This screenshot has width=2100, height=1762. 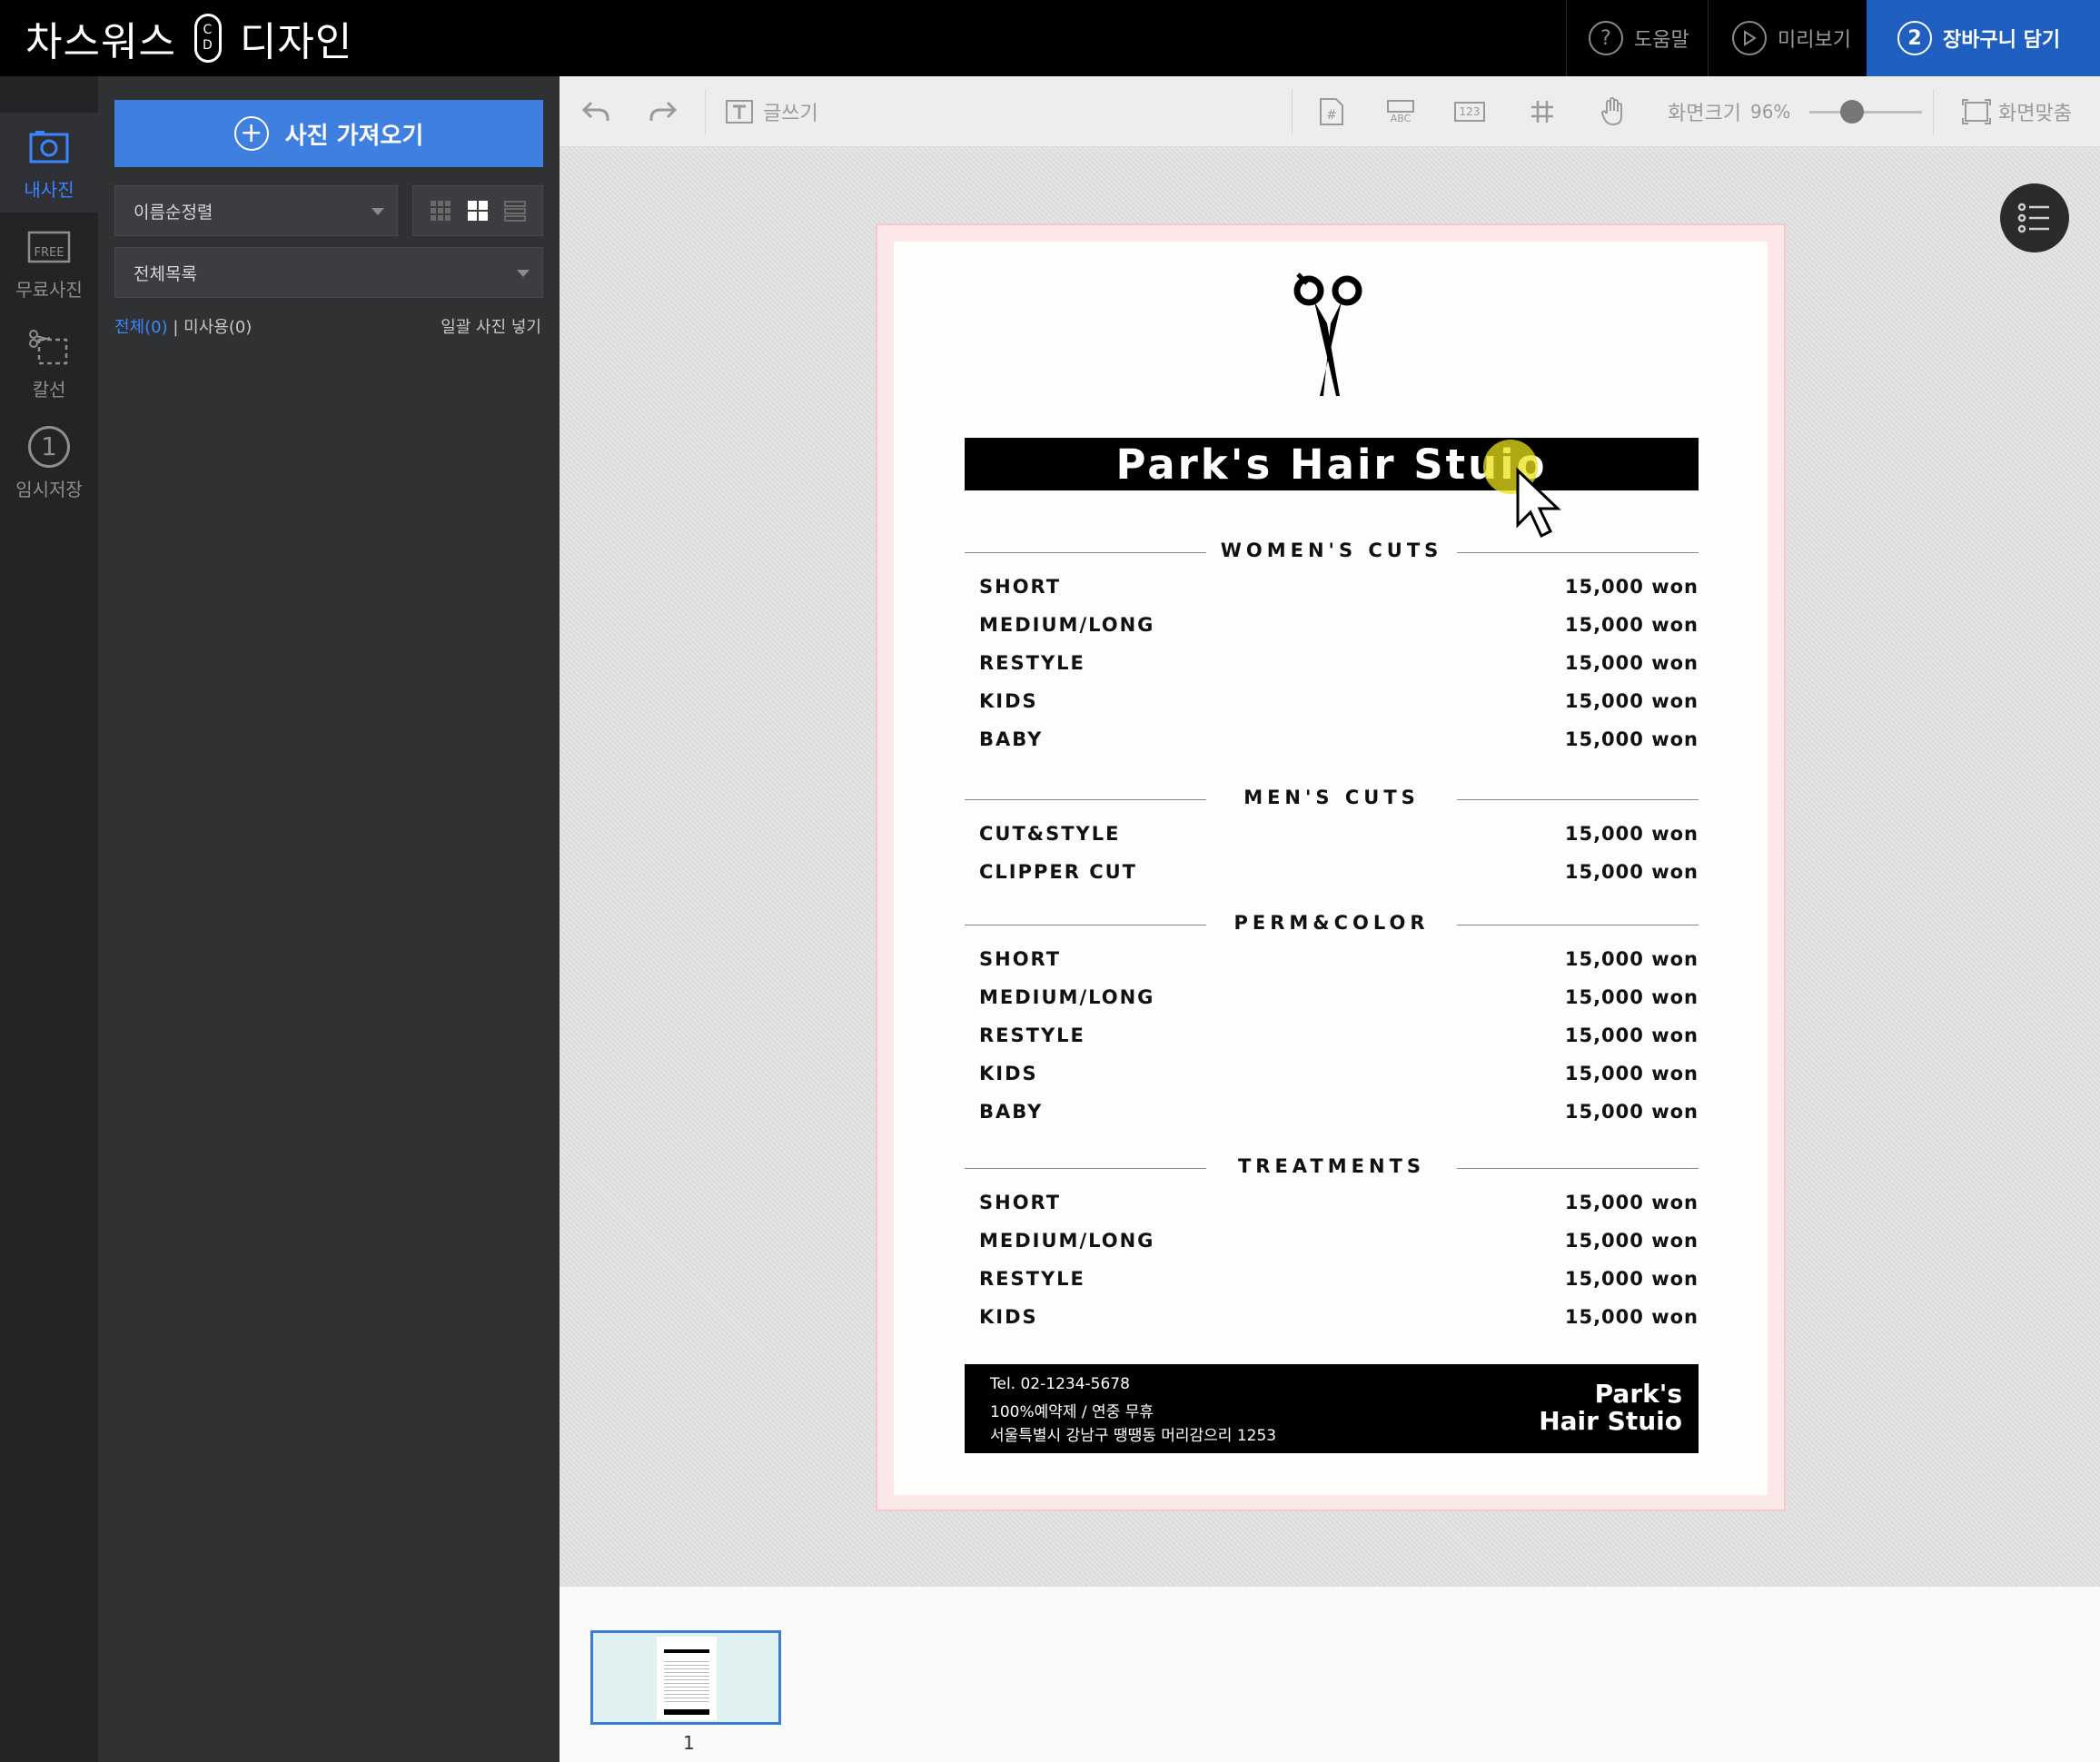 I want to click on menu-item-row: CUT&STYLE 15,000 won, so click(x=1339, y=836).